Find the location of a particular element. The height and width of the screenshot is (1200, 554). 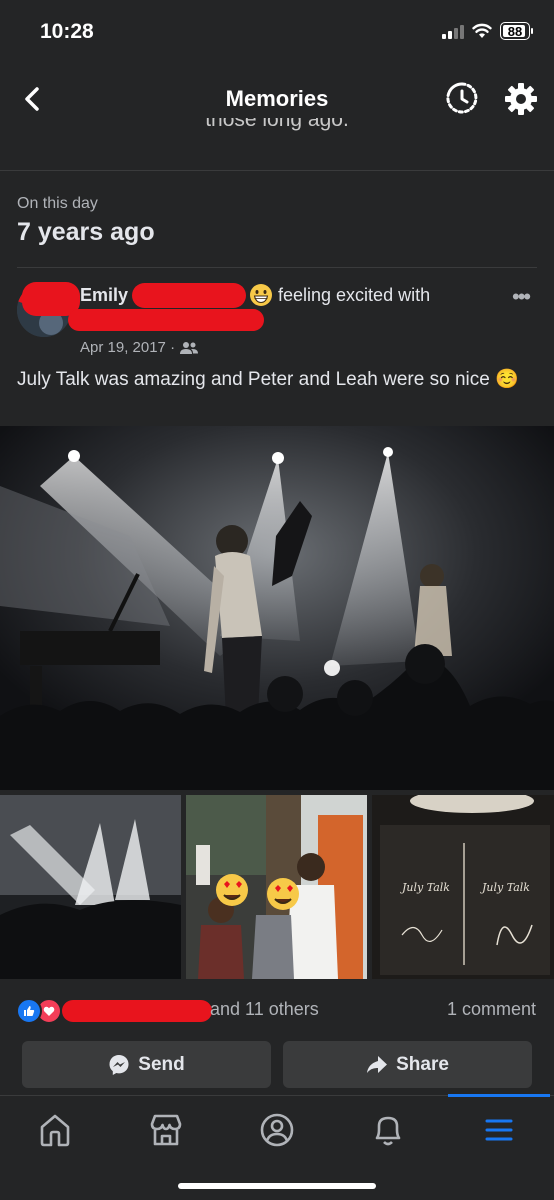

friends-icon is located at coordinates (189, 347).